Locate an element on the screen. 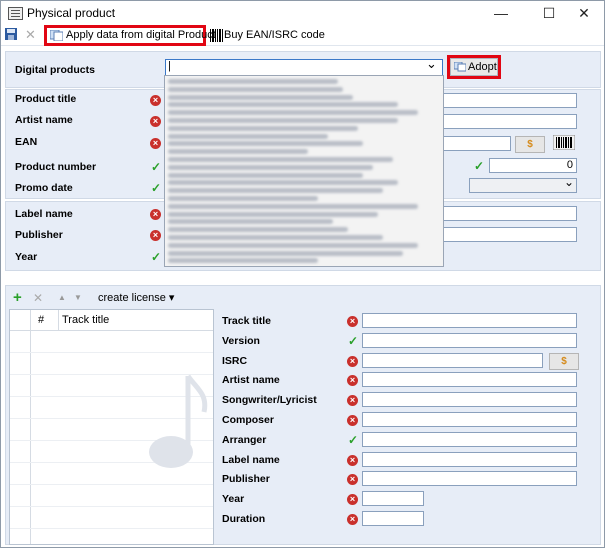  publisher-input is located at coordinates (508, 234).